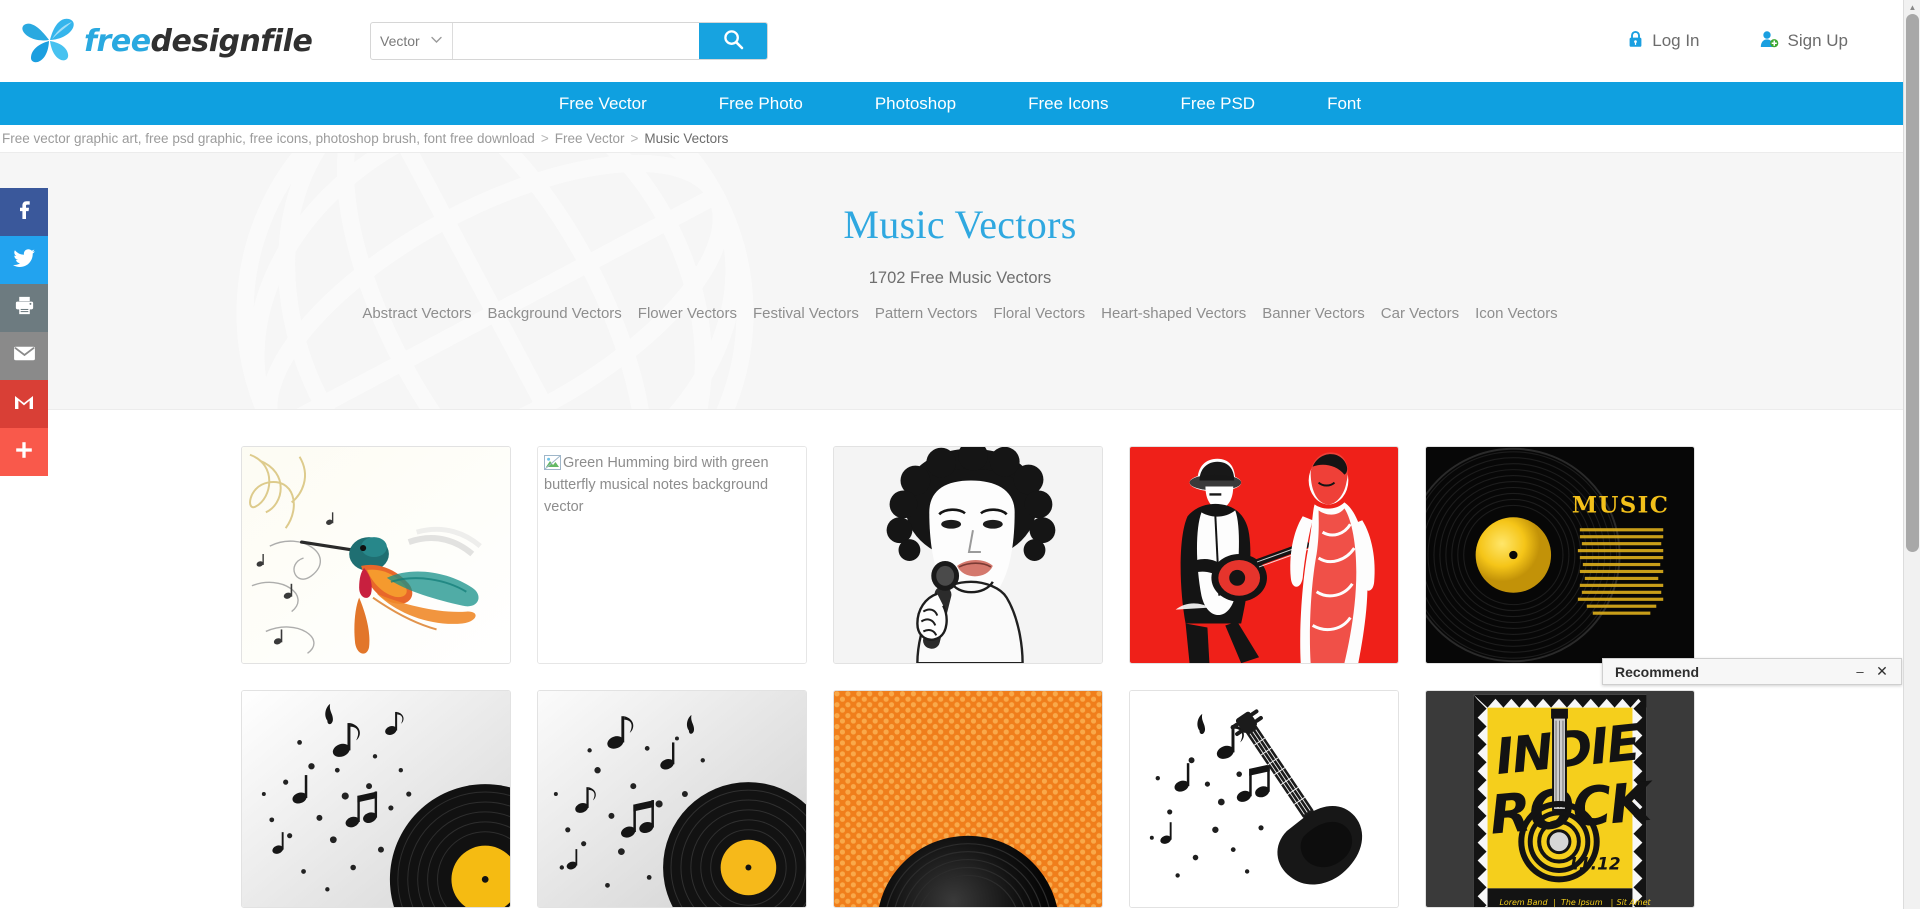 The image size is (1920, 909). I want to click on poster-date: 11.12, so click(1593, 863).